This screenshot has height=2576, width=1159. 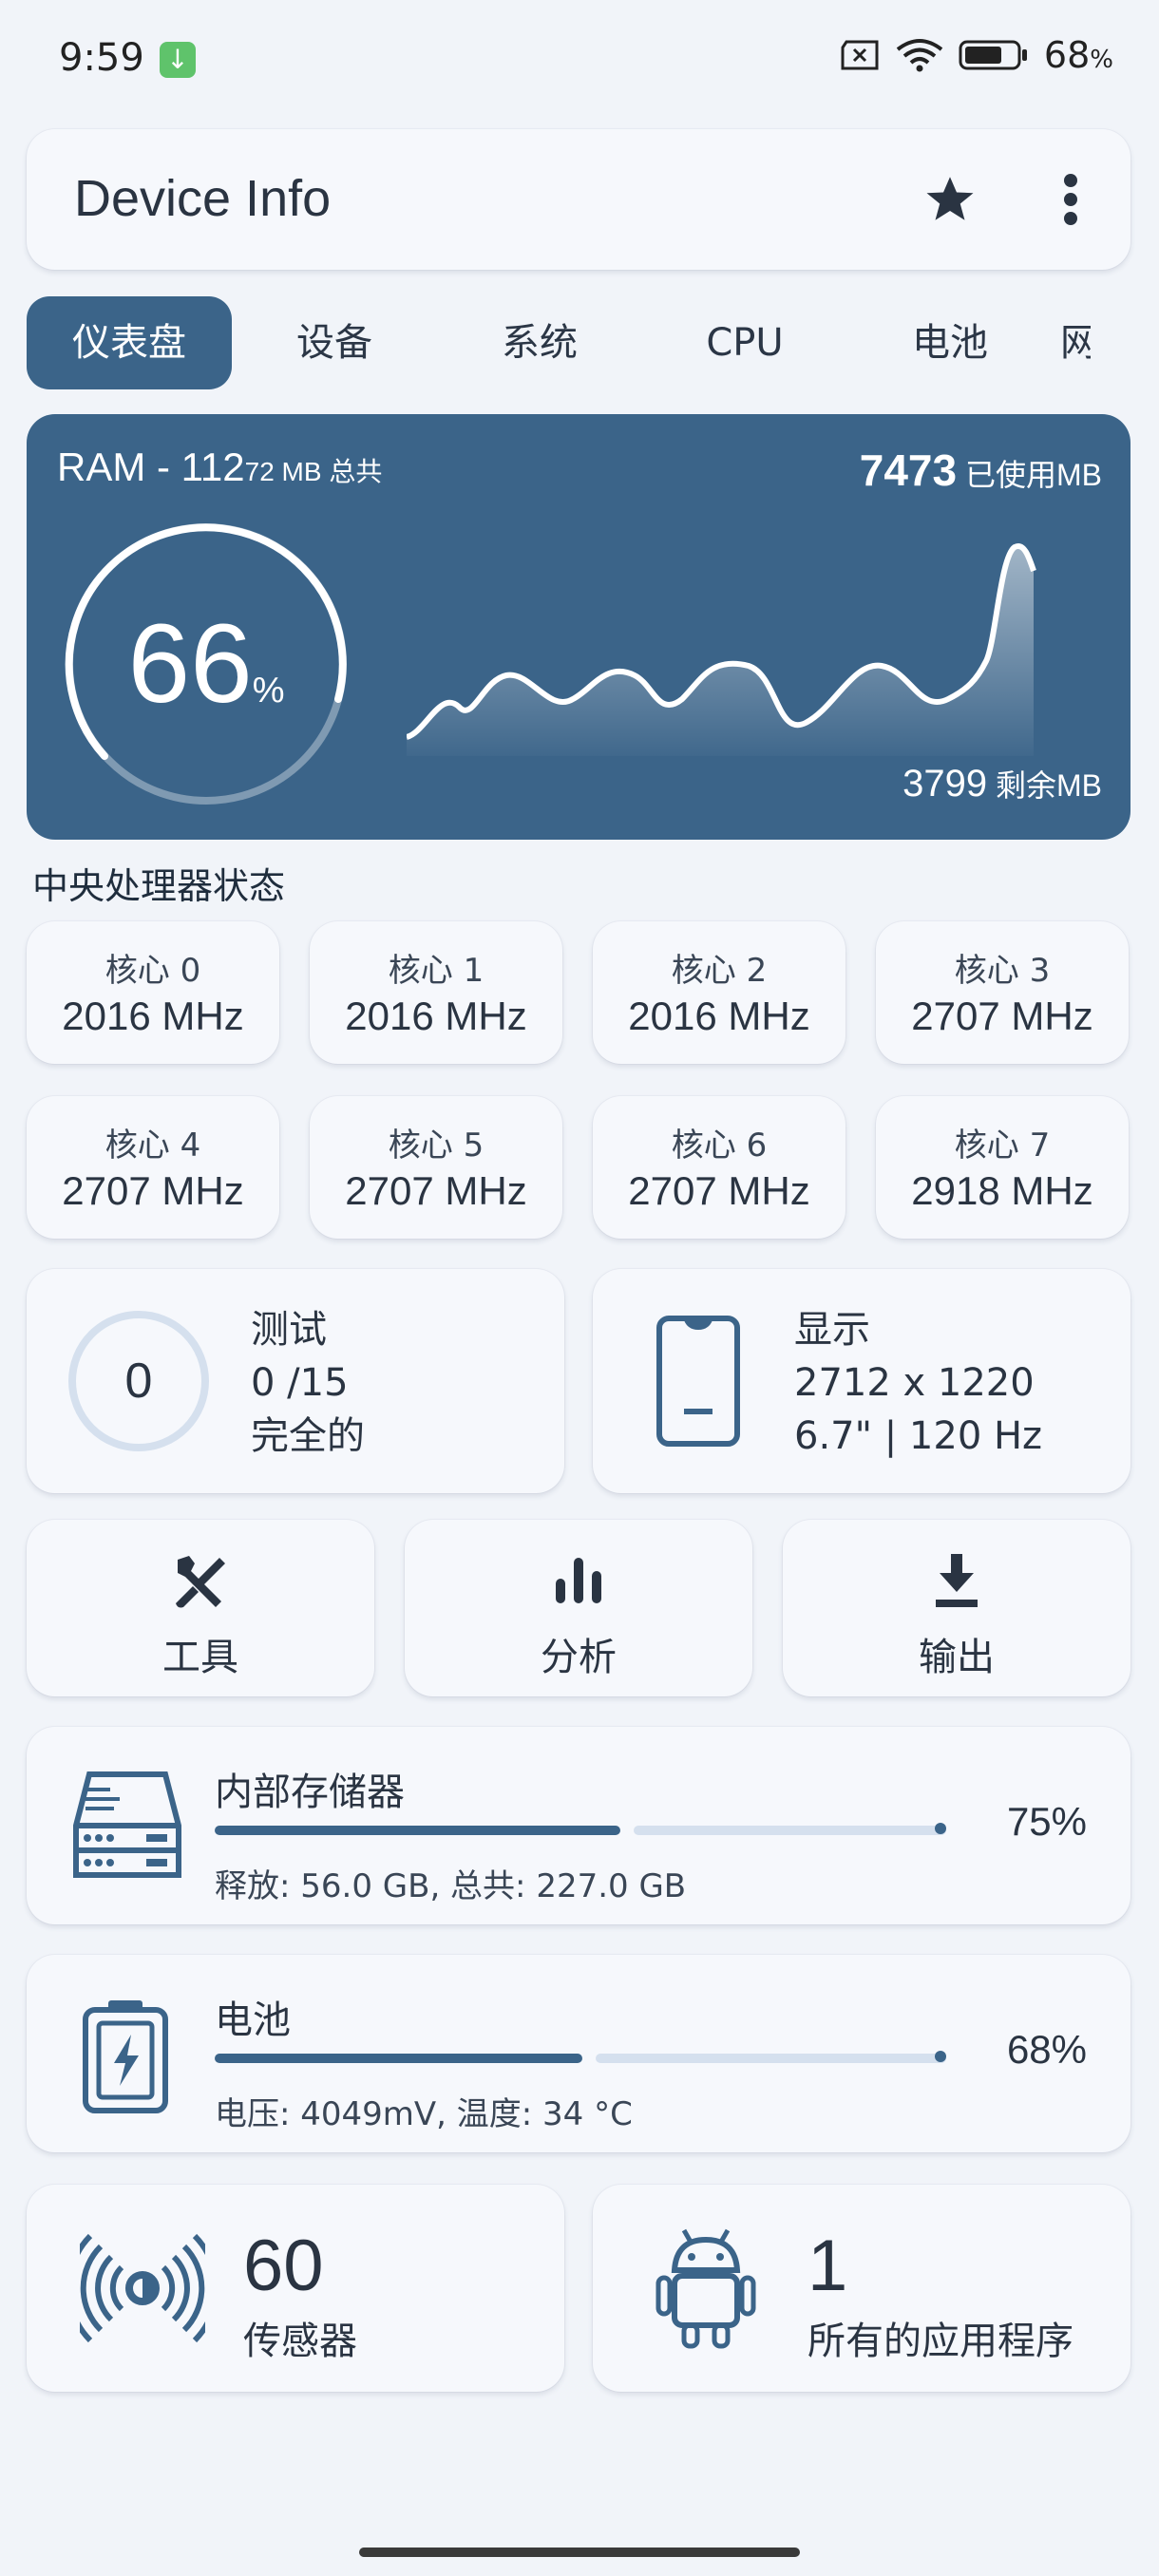 I want to click on core-name: 核心 6, so click(x=719, y=1146).